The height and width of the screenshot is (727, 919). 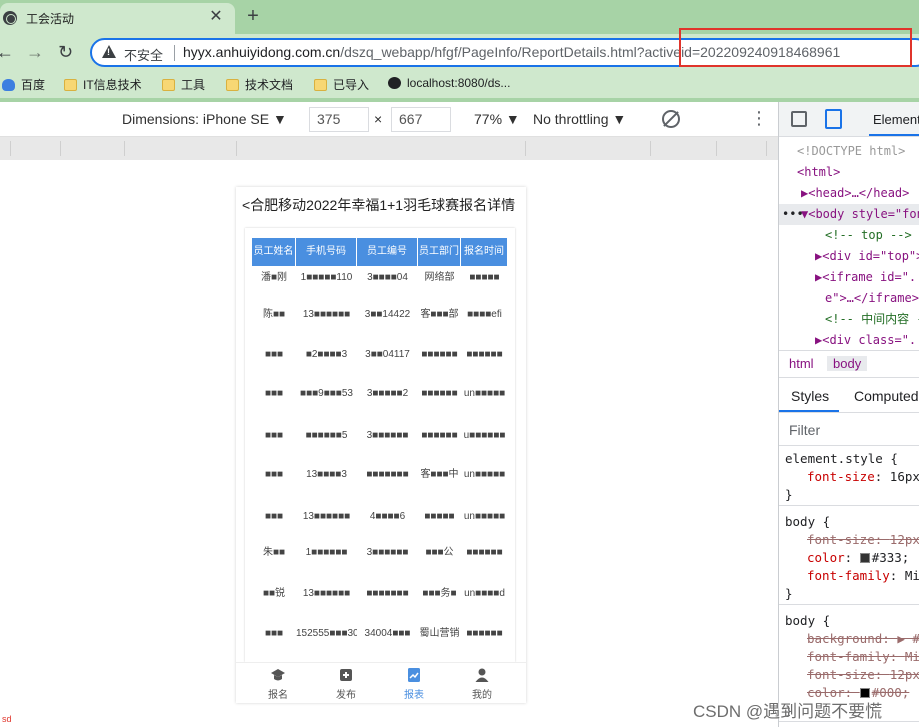 I want to click on color-swatch-icon, so click(x=864, y=558).